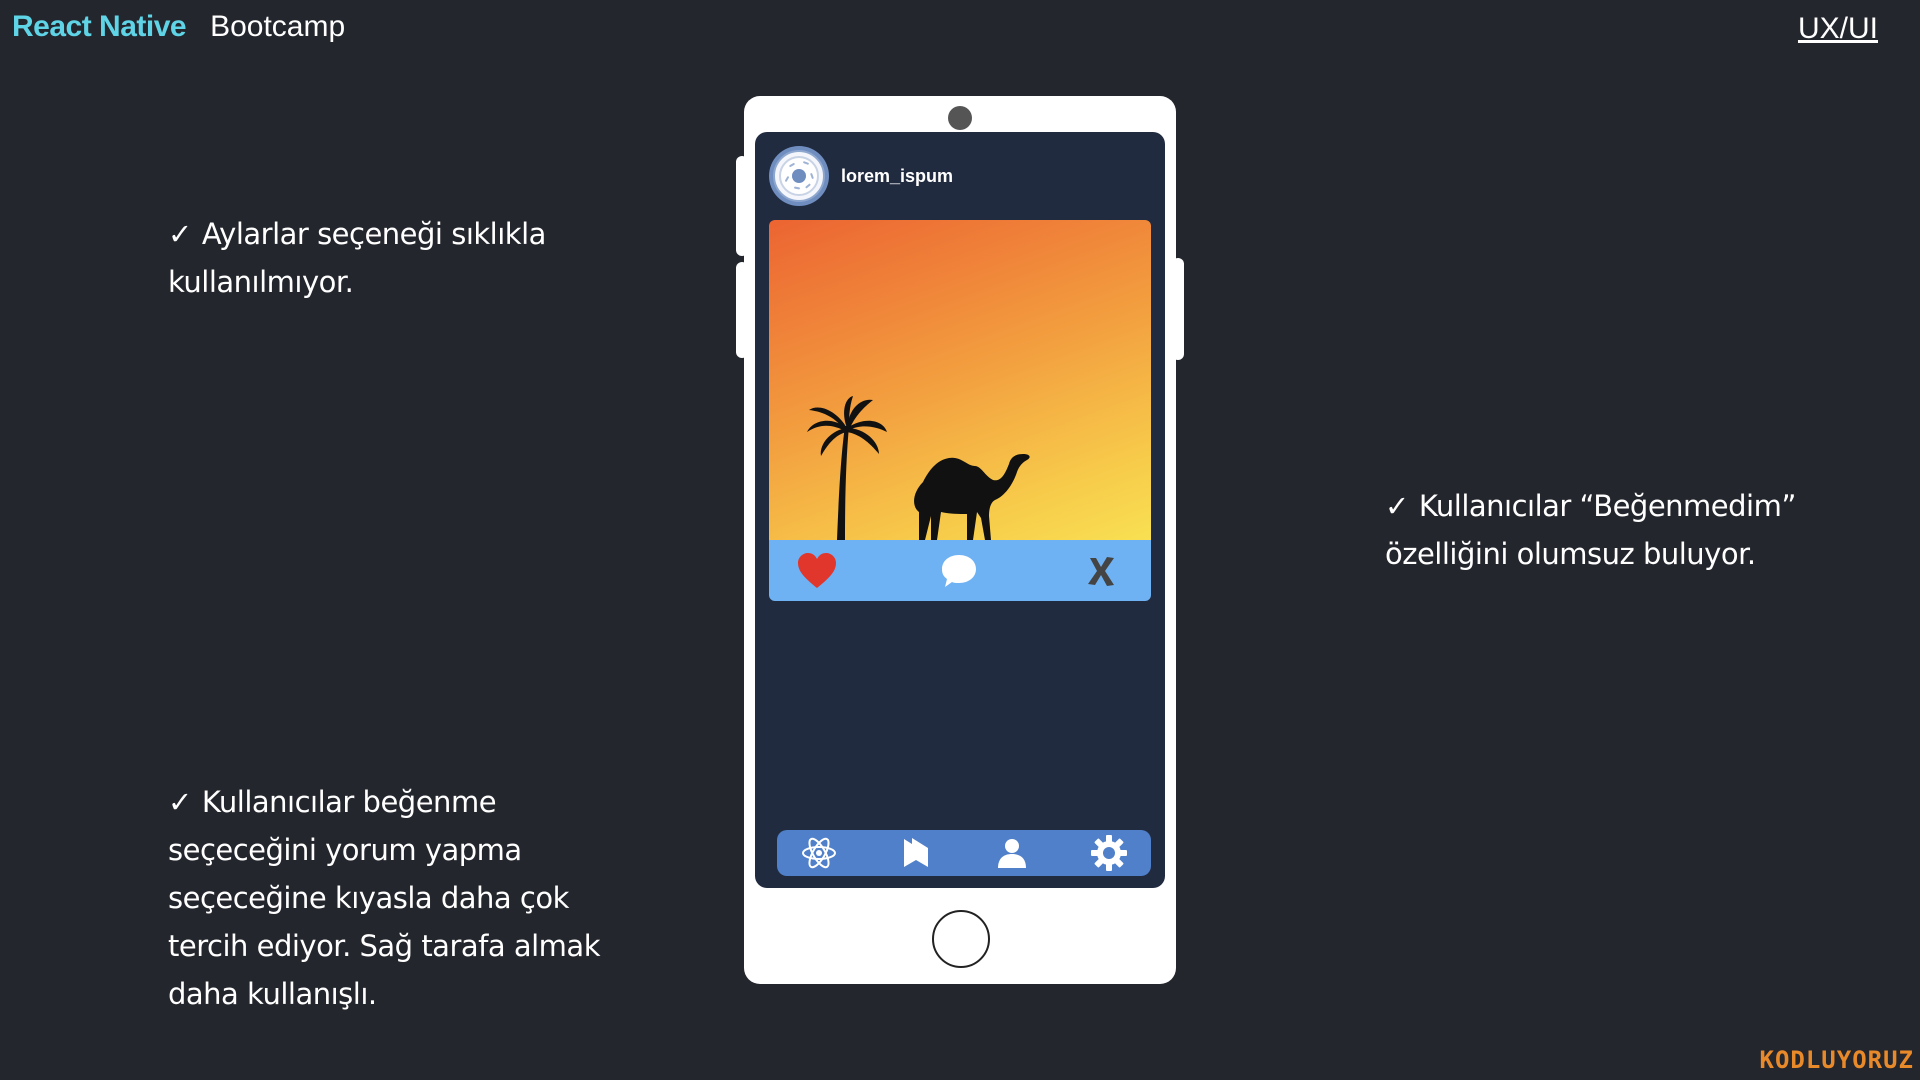 This screenshot has width=1920, height=1080. What do you see at coordinates (897, 176) in the screenshot?
I see `username: lorem_ispum` at bounding box center [897, 176].